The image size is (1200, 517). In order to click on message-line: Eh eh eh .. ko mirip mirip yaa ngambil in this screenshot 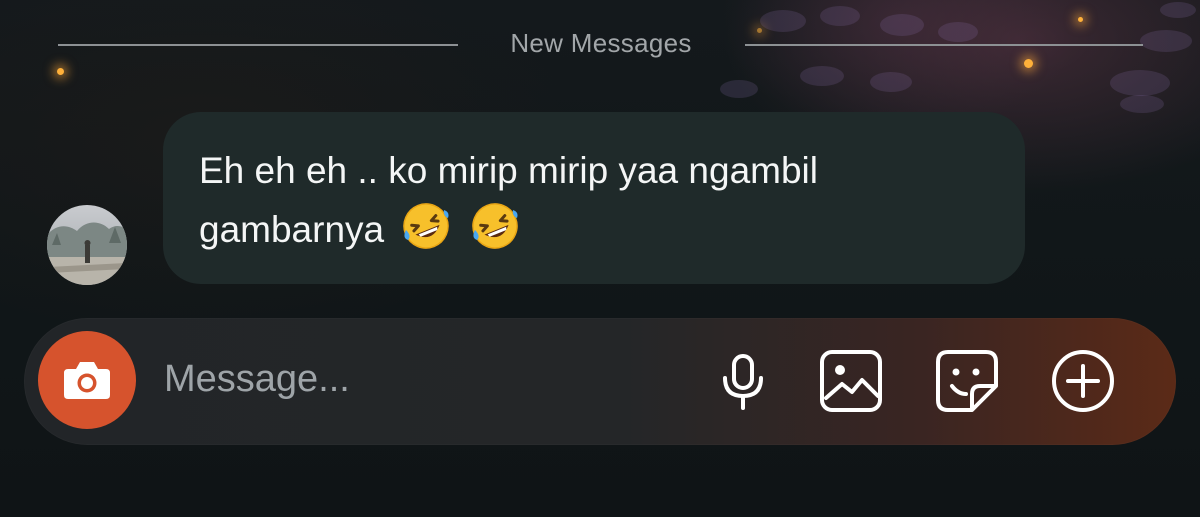, I will do `click(508, 170)`.